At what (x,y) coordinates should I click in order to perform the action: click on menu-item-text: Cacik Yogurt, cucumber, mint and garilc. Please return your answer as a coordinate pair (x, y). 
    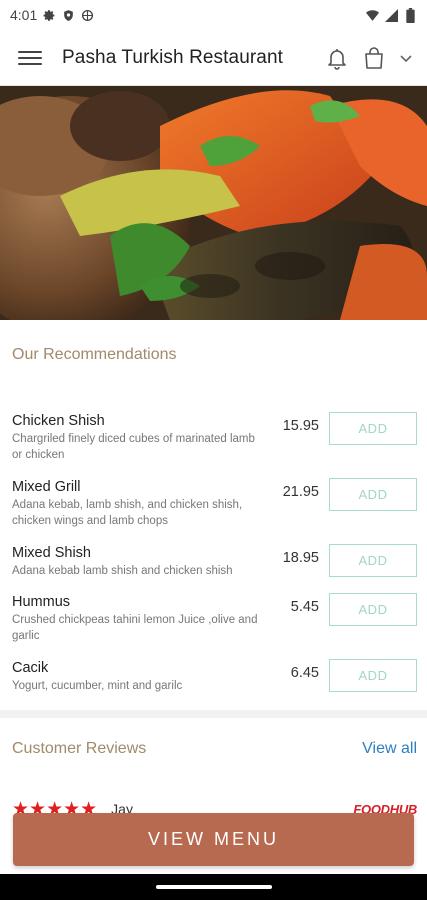
    Looking at the image, I should click on (139, 676).